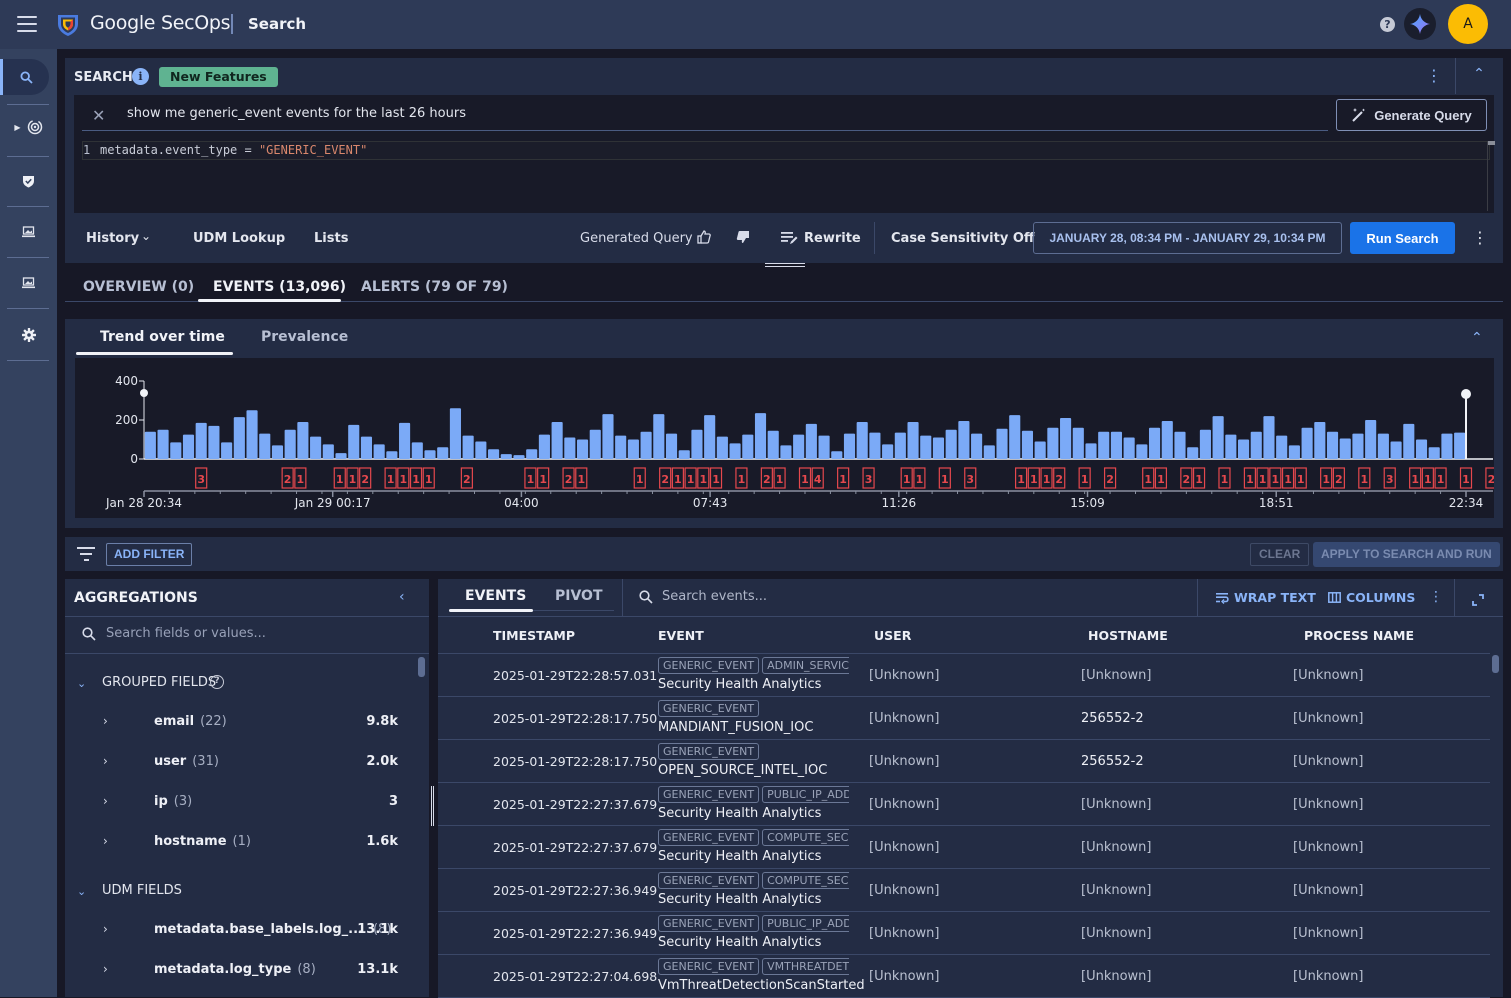  What do you see at coordinates (1402, 238) in the screenshot?
I see `run-search-button: Run Search` at bounding box center [1402, 238].